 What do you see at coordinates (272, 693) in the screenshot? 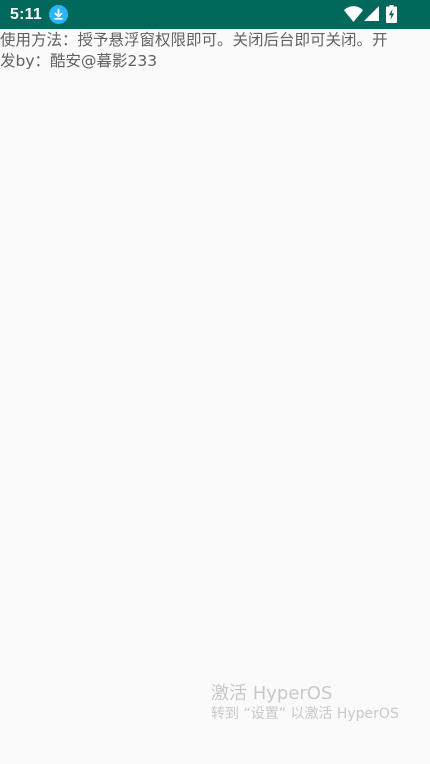
I see `watermark-title: 激活 HyperOS` at bounding box center [272, 693].